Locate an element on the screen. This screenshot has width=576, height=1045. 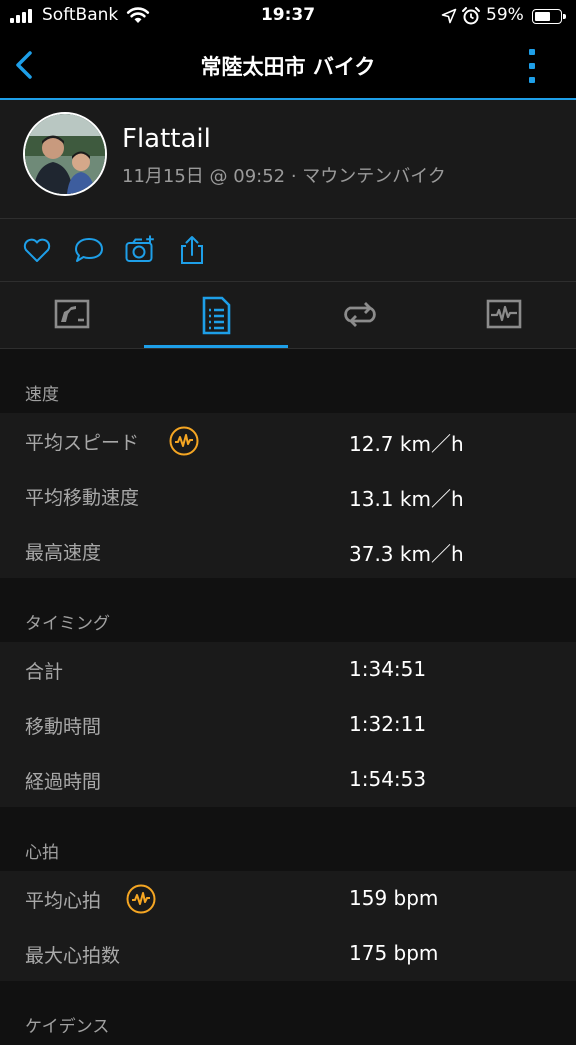
chart-icon is located at coordinates (504, 314).